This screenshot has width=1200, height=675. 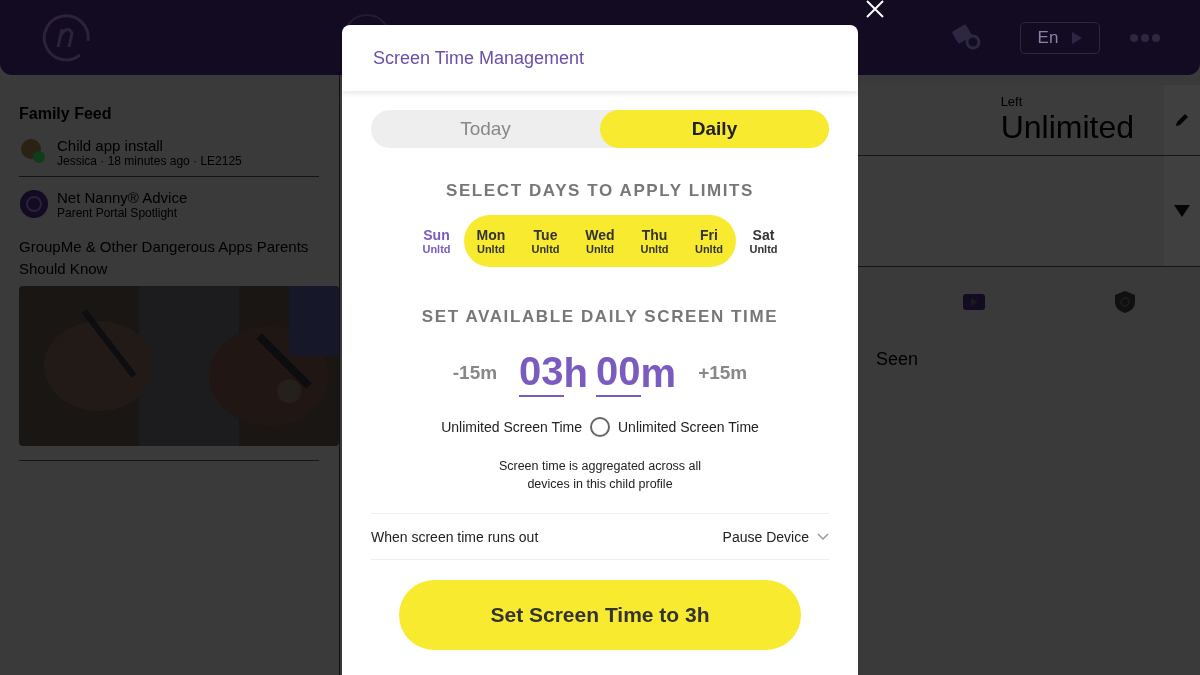 I want to click on minutes-field: 00, so click(x=618, y=373).